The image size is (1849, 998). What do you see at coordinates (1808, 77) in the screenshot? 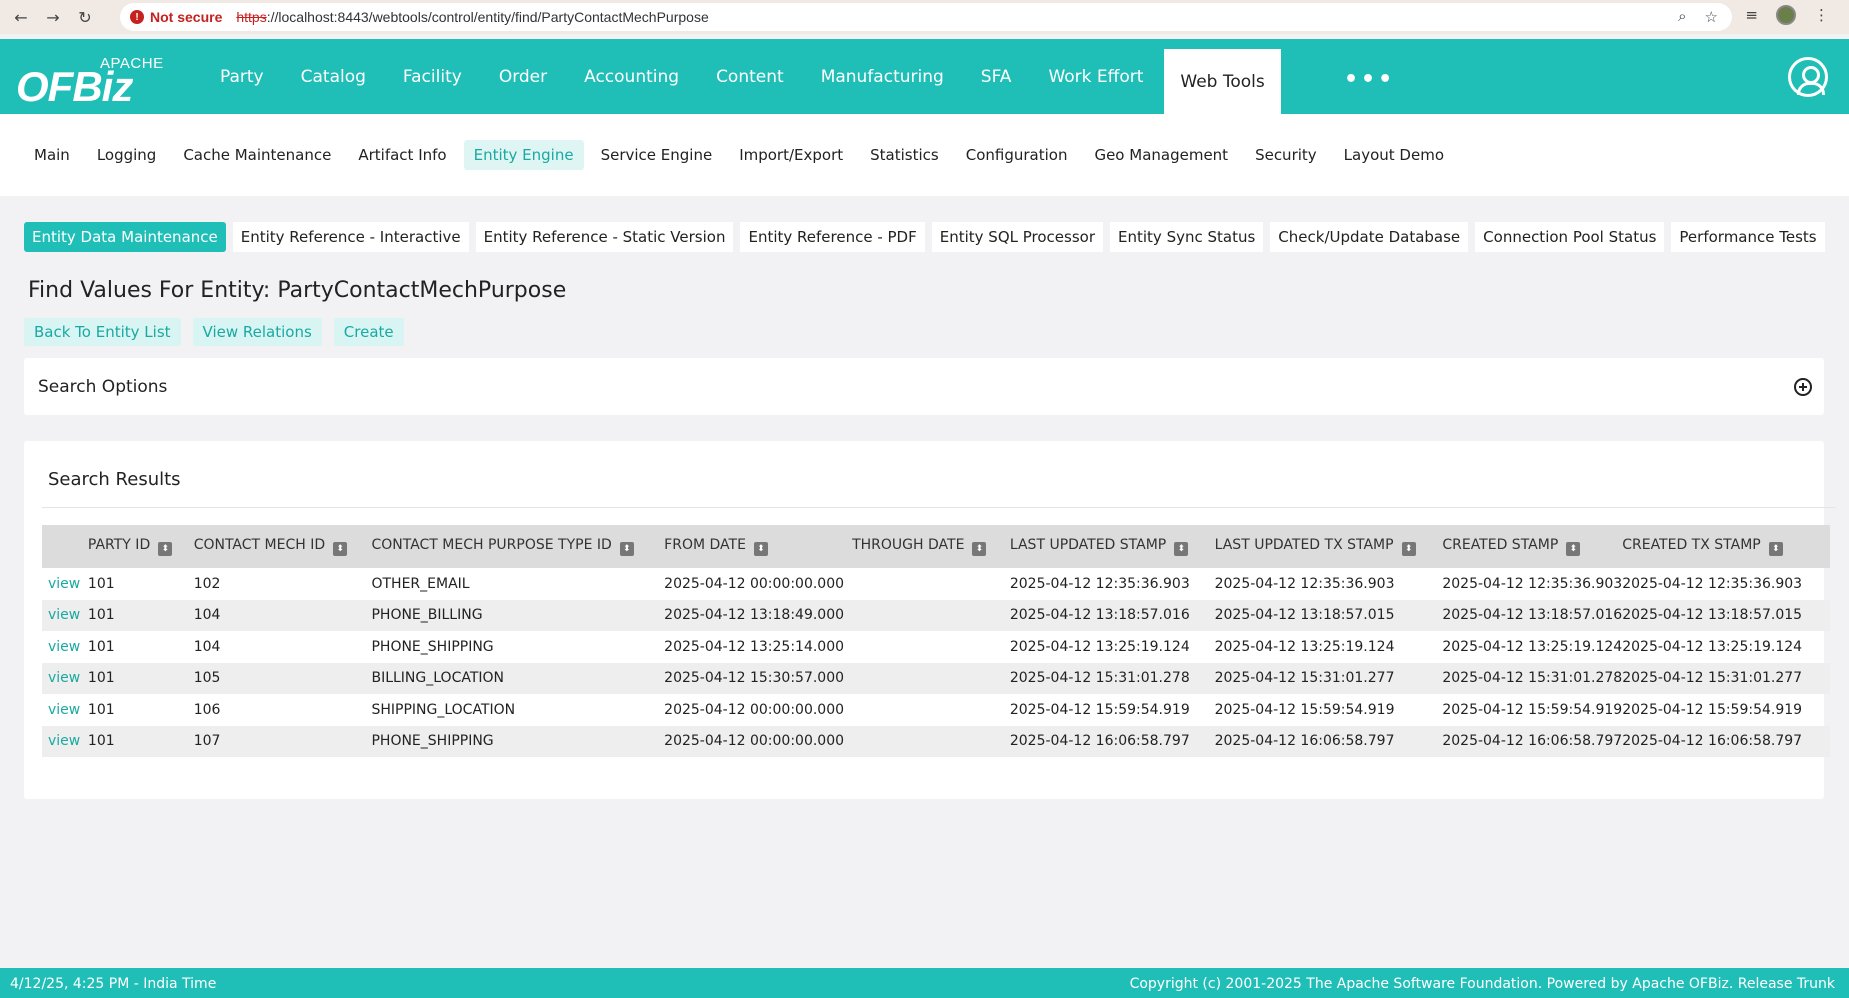
I see `user-circle-icon` at bounding box center [1808, 77].